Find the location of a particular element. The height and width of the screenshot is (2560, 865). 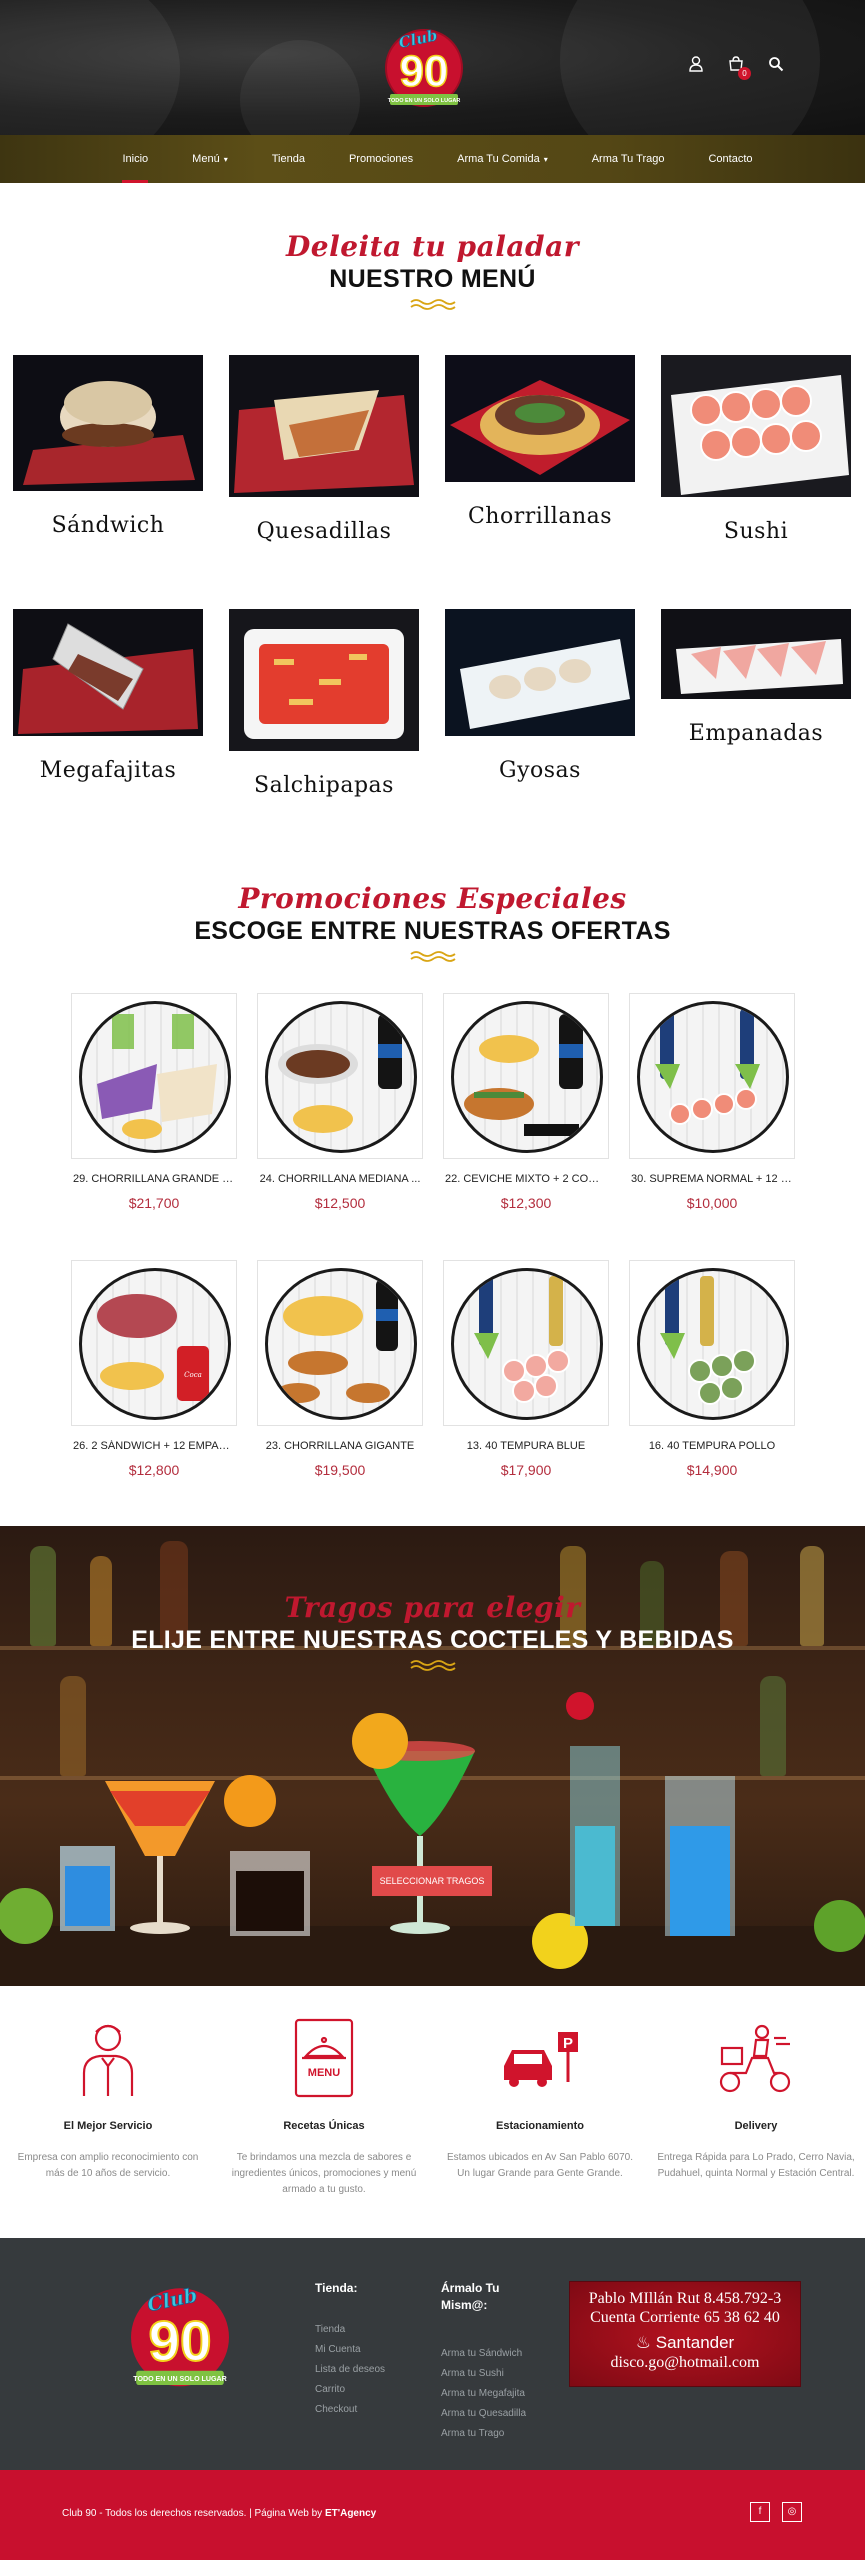

product-card: 24. CHORRILLANA MEDIANA ... $12,500 is located at coordinates (340, 1102).